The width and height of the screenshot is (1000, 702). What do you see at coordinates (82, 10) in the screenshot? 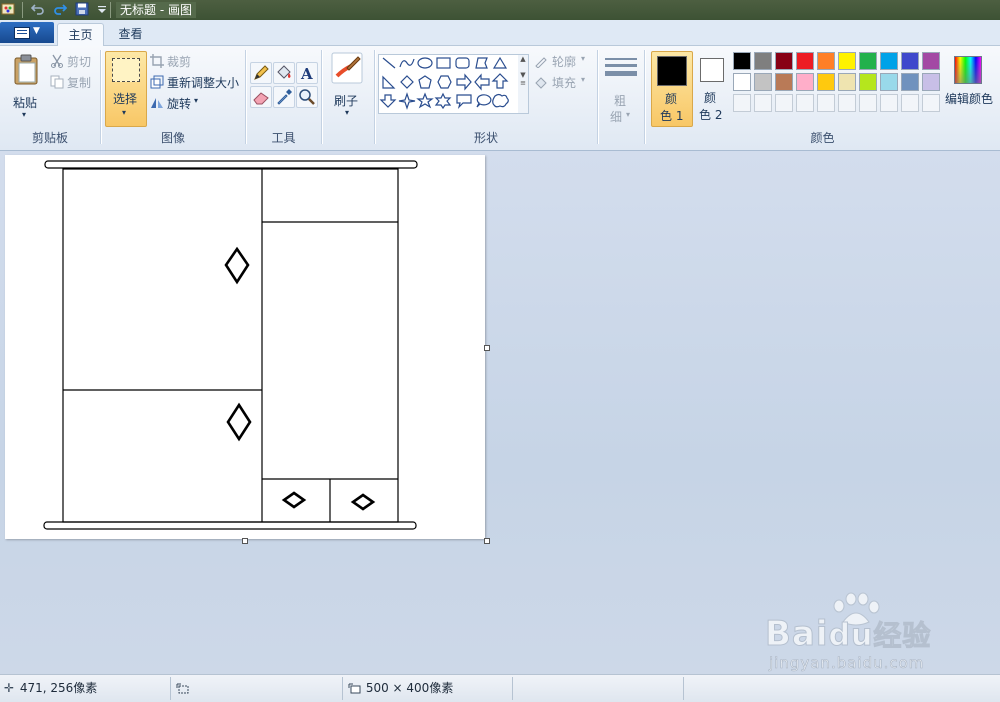
I see `save-icon` at bounding box center [82, 10].